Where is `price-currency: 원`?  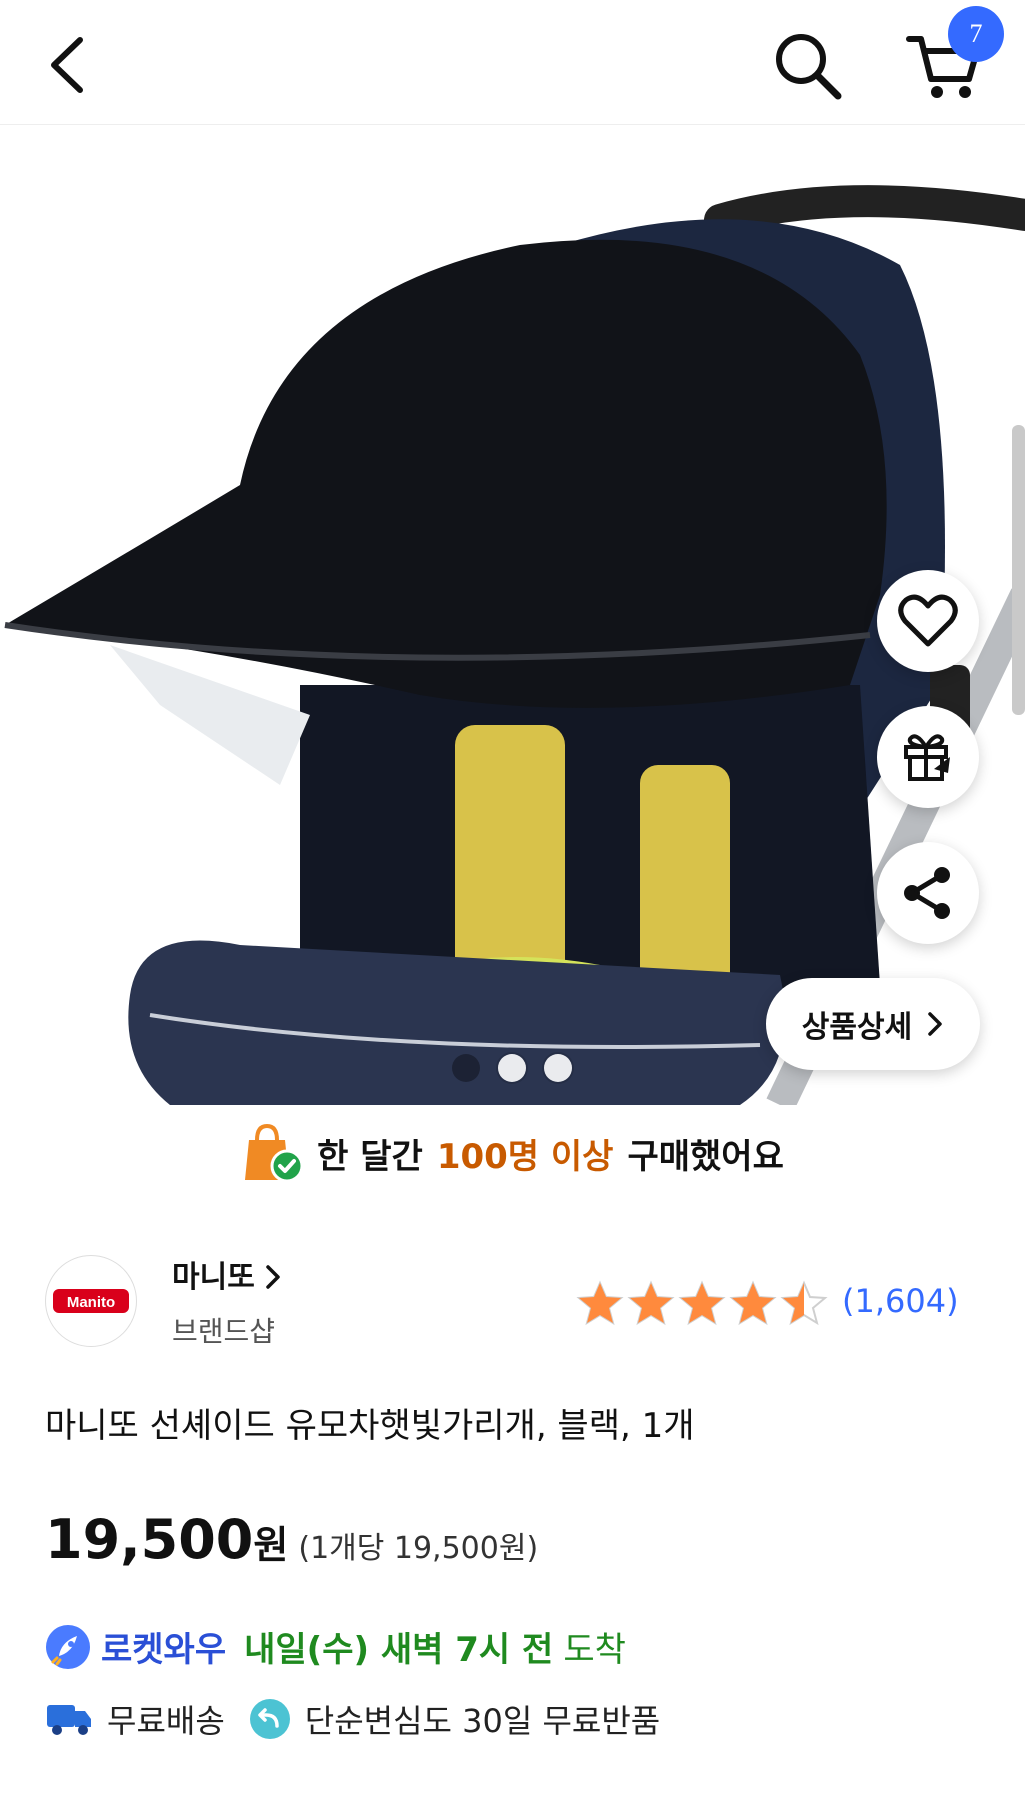 price-currency: 원 is located at coordinates (271, 1545).